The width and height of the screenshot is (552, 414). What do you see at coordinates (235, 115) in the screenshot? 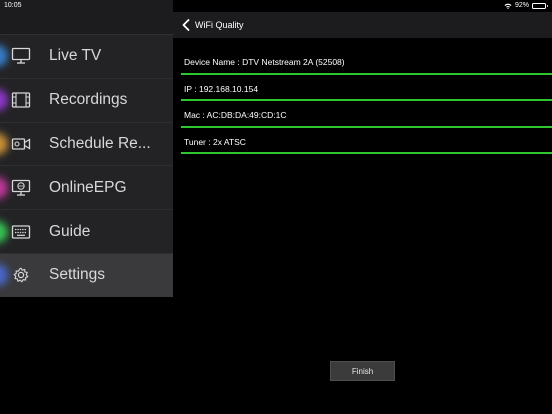
I see `info-row-text: Mac : AC:DB:DA:49:CD:1C` at bounding box center [235, 115].